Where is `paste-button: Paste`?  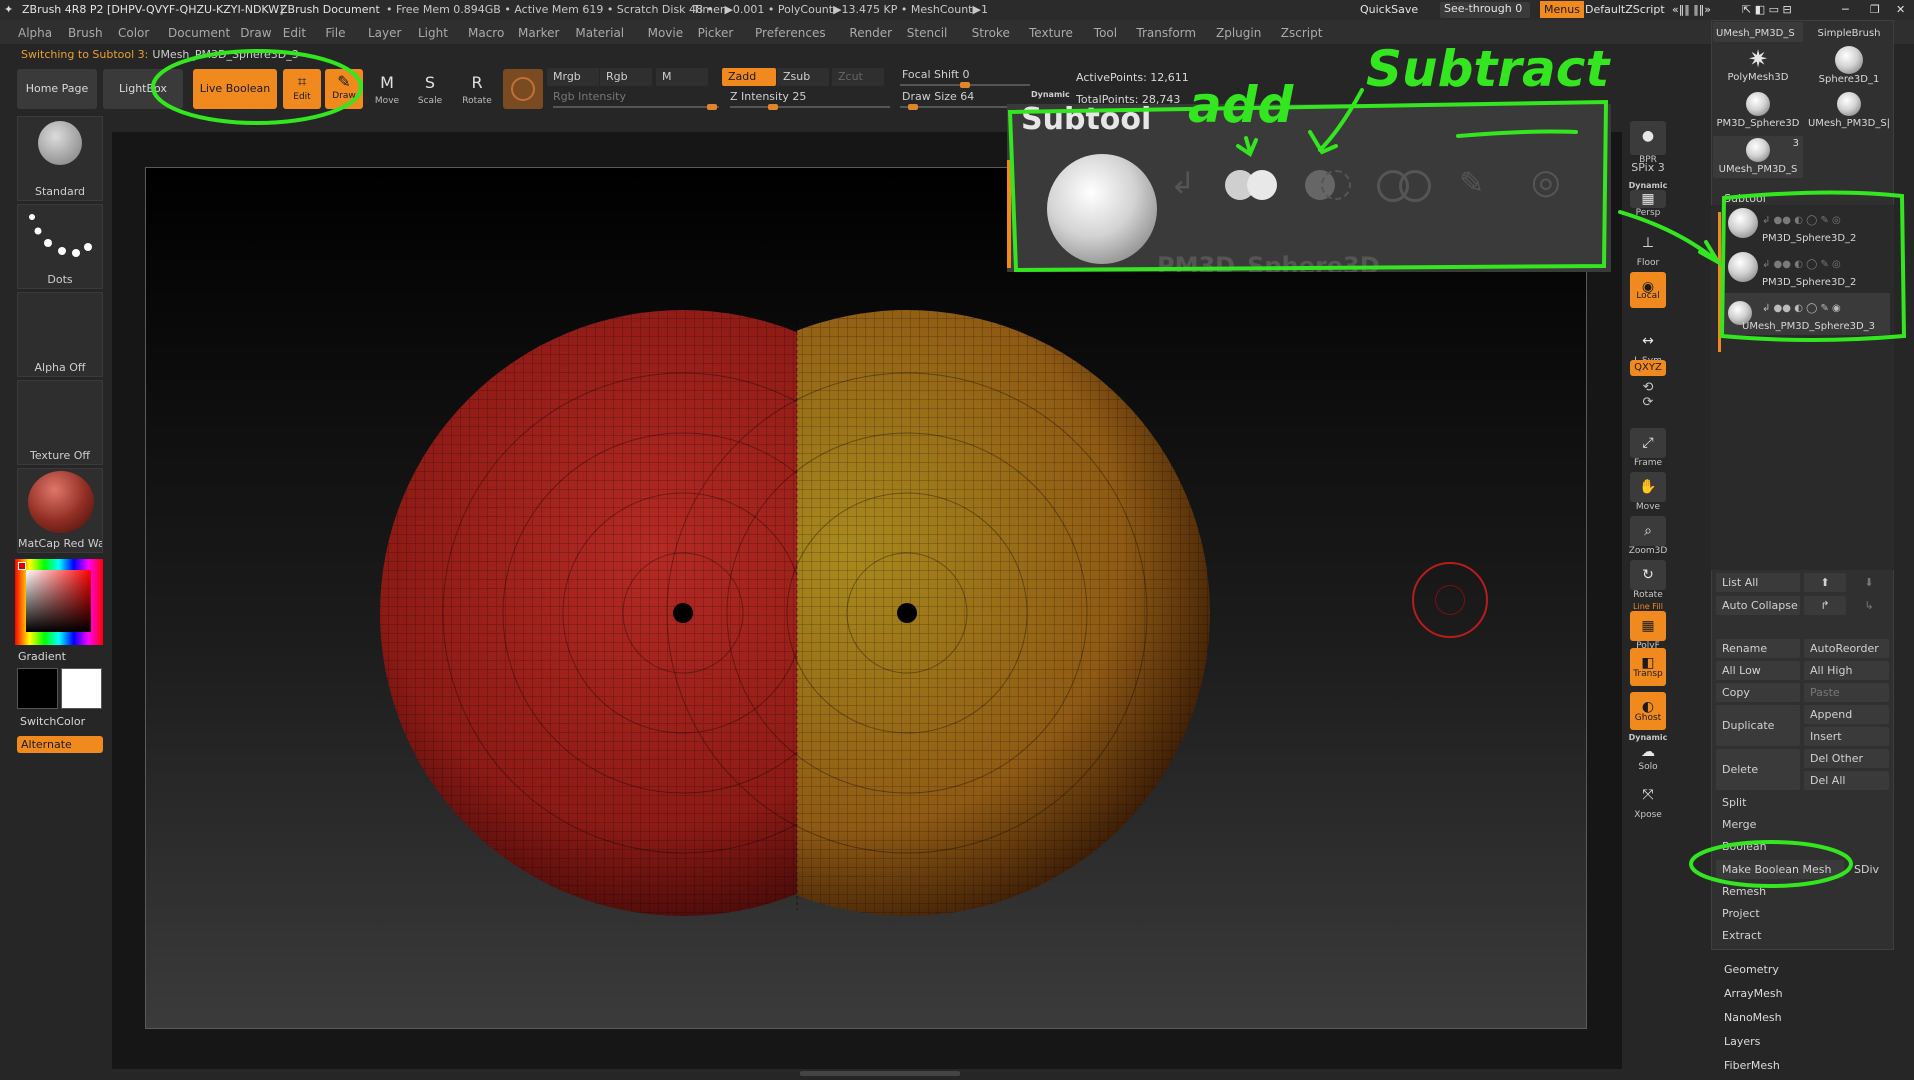
paste-button: Paste is located at coordinates (1846, 692).